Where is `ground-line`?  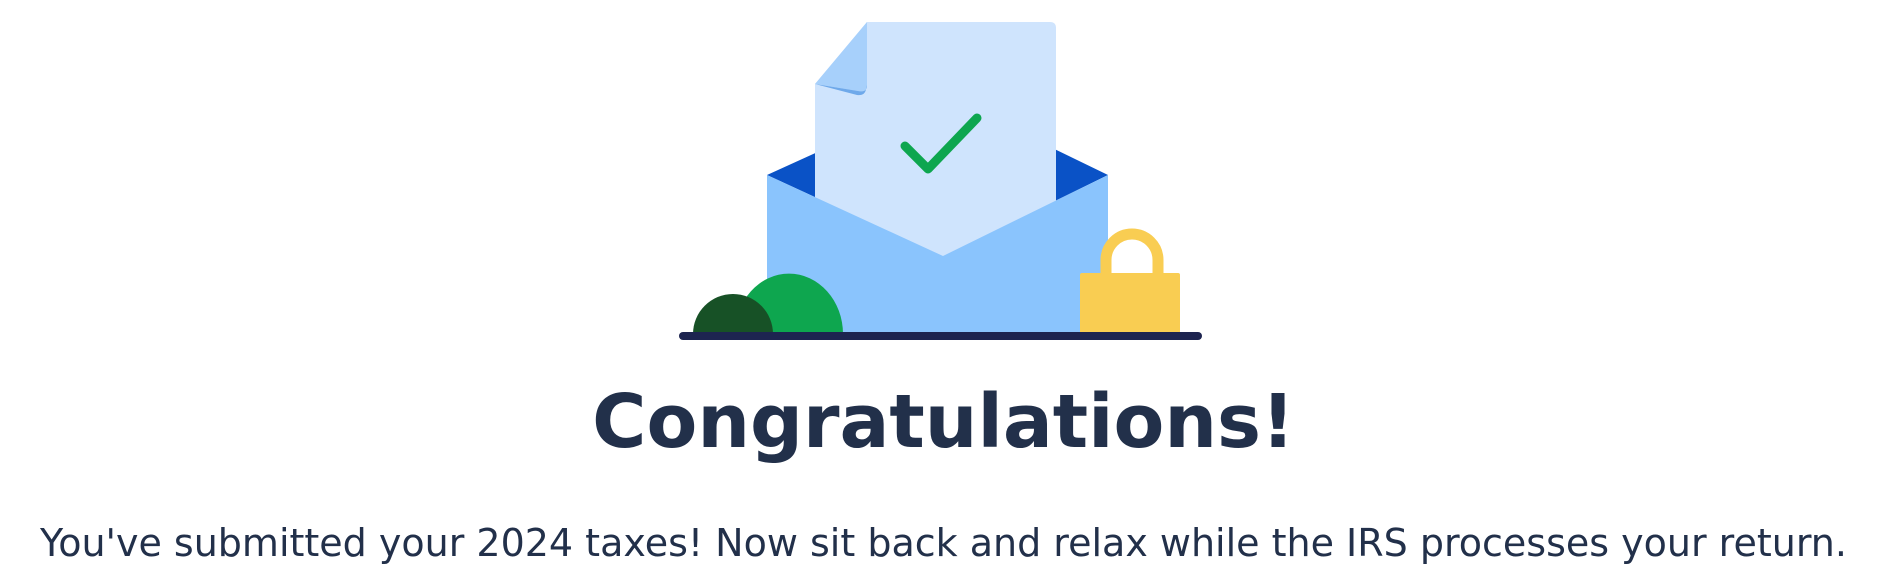
ground-line is located at coordinates (940, 336).